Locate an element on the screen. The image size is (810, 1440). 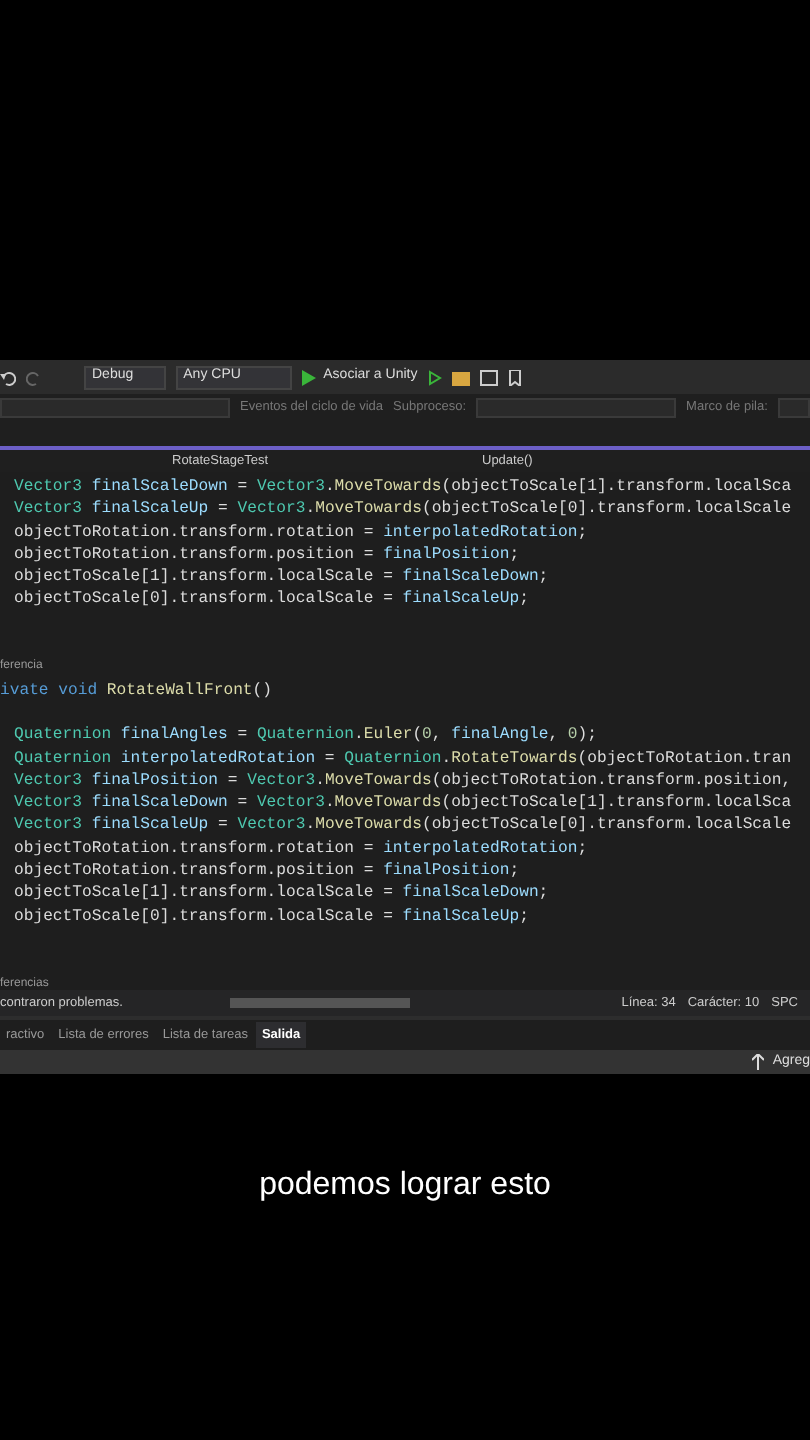
process-field is located at coordinates (115, 407).